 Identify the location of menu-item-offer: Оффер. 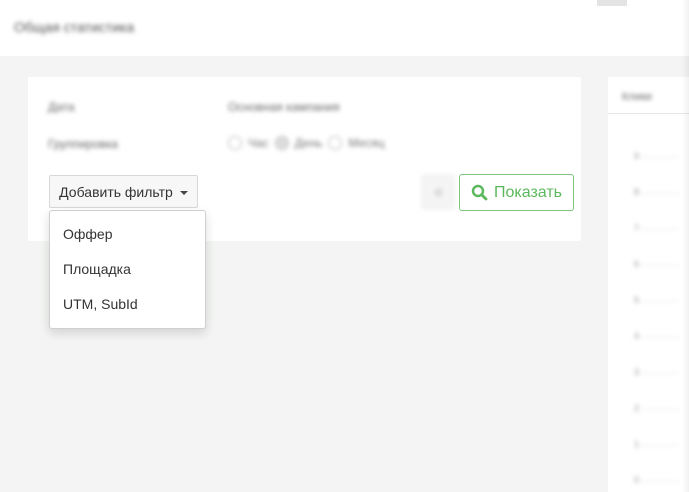
(127, 234).